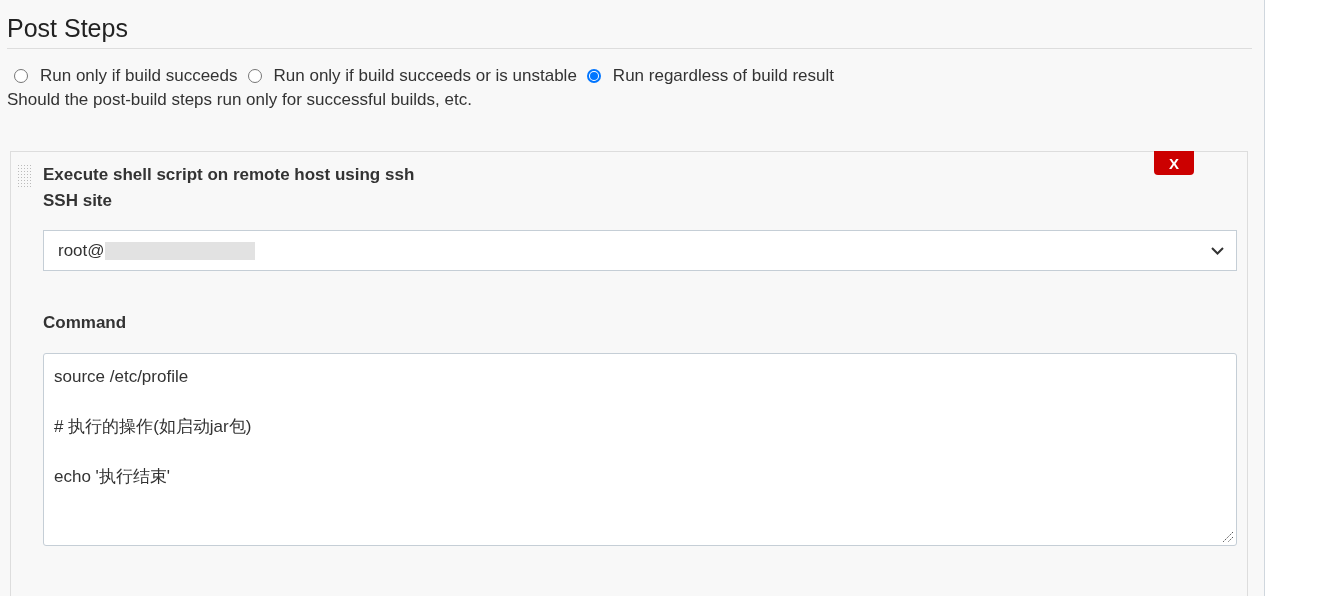 The width and height of the screenshot is (1325, 596). Describe the element at coordinates (229, 175) in the screenshot. I see `step-title: Execute shell script on remote host using ssh` at that location.